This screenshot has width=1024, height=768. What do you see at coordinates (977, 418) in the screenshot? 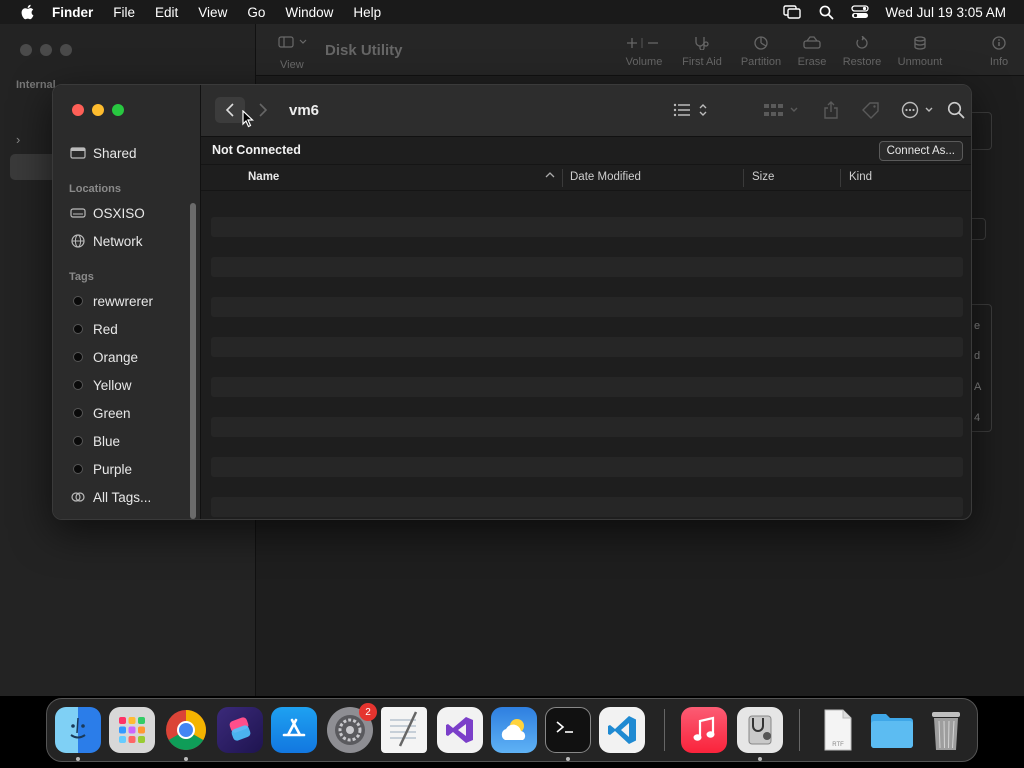
I see `details-snippet-4: 4` at bounding box center [977, 418].